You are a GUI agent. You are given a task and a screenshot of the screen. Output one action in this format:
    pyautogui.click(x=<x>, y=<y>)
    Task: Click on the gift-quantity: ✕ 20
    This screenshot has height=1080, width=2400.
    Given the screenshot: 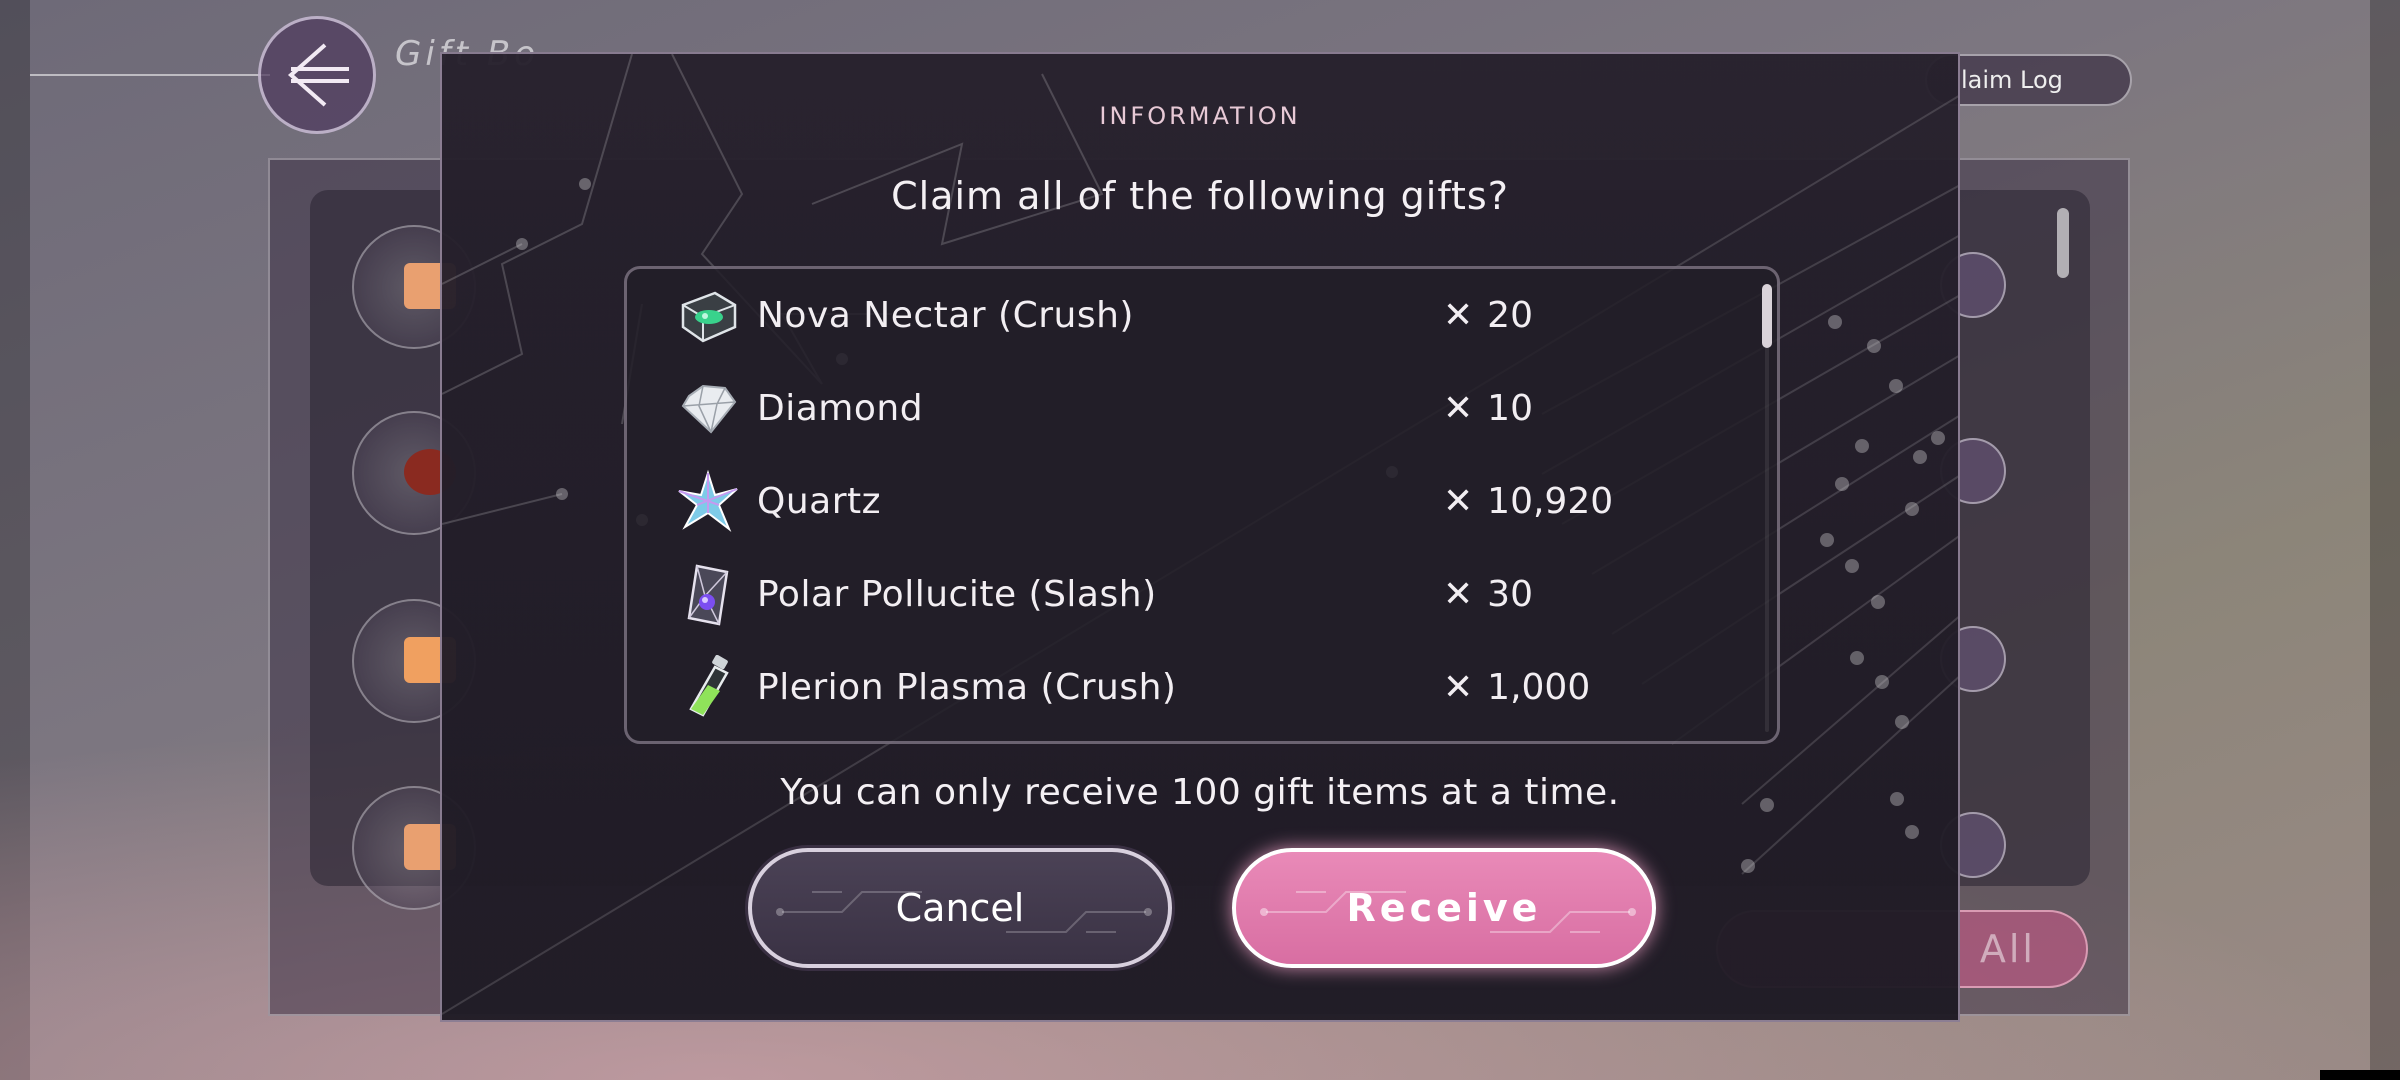 What is the action you would take?
    pyautogui.click(x=1488, y=315)
    